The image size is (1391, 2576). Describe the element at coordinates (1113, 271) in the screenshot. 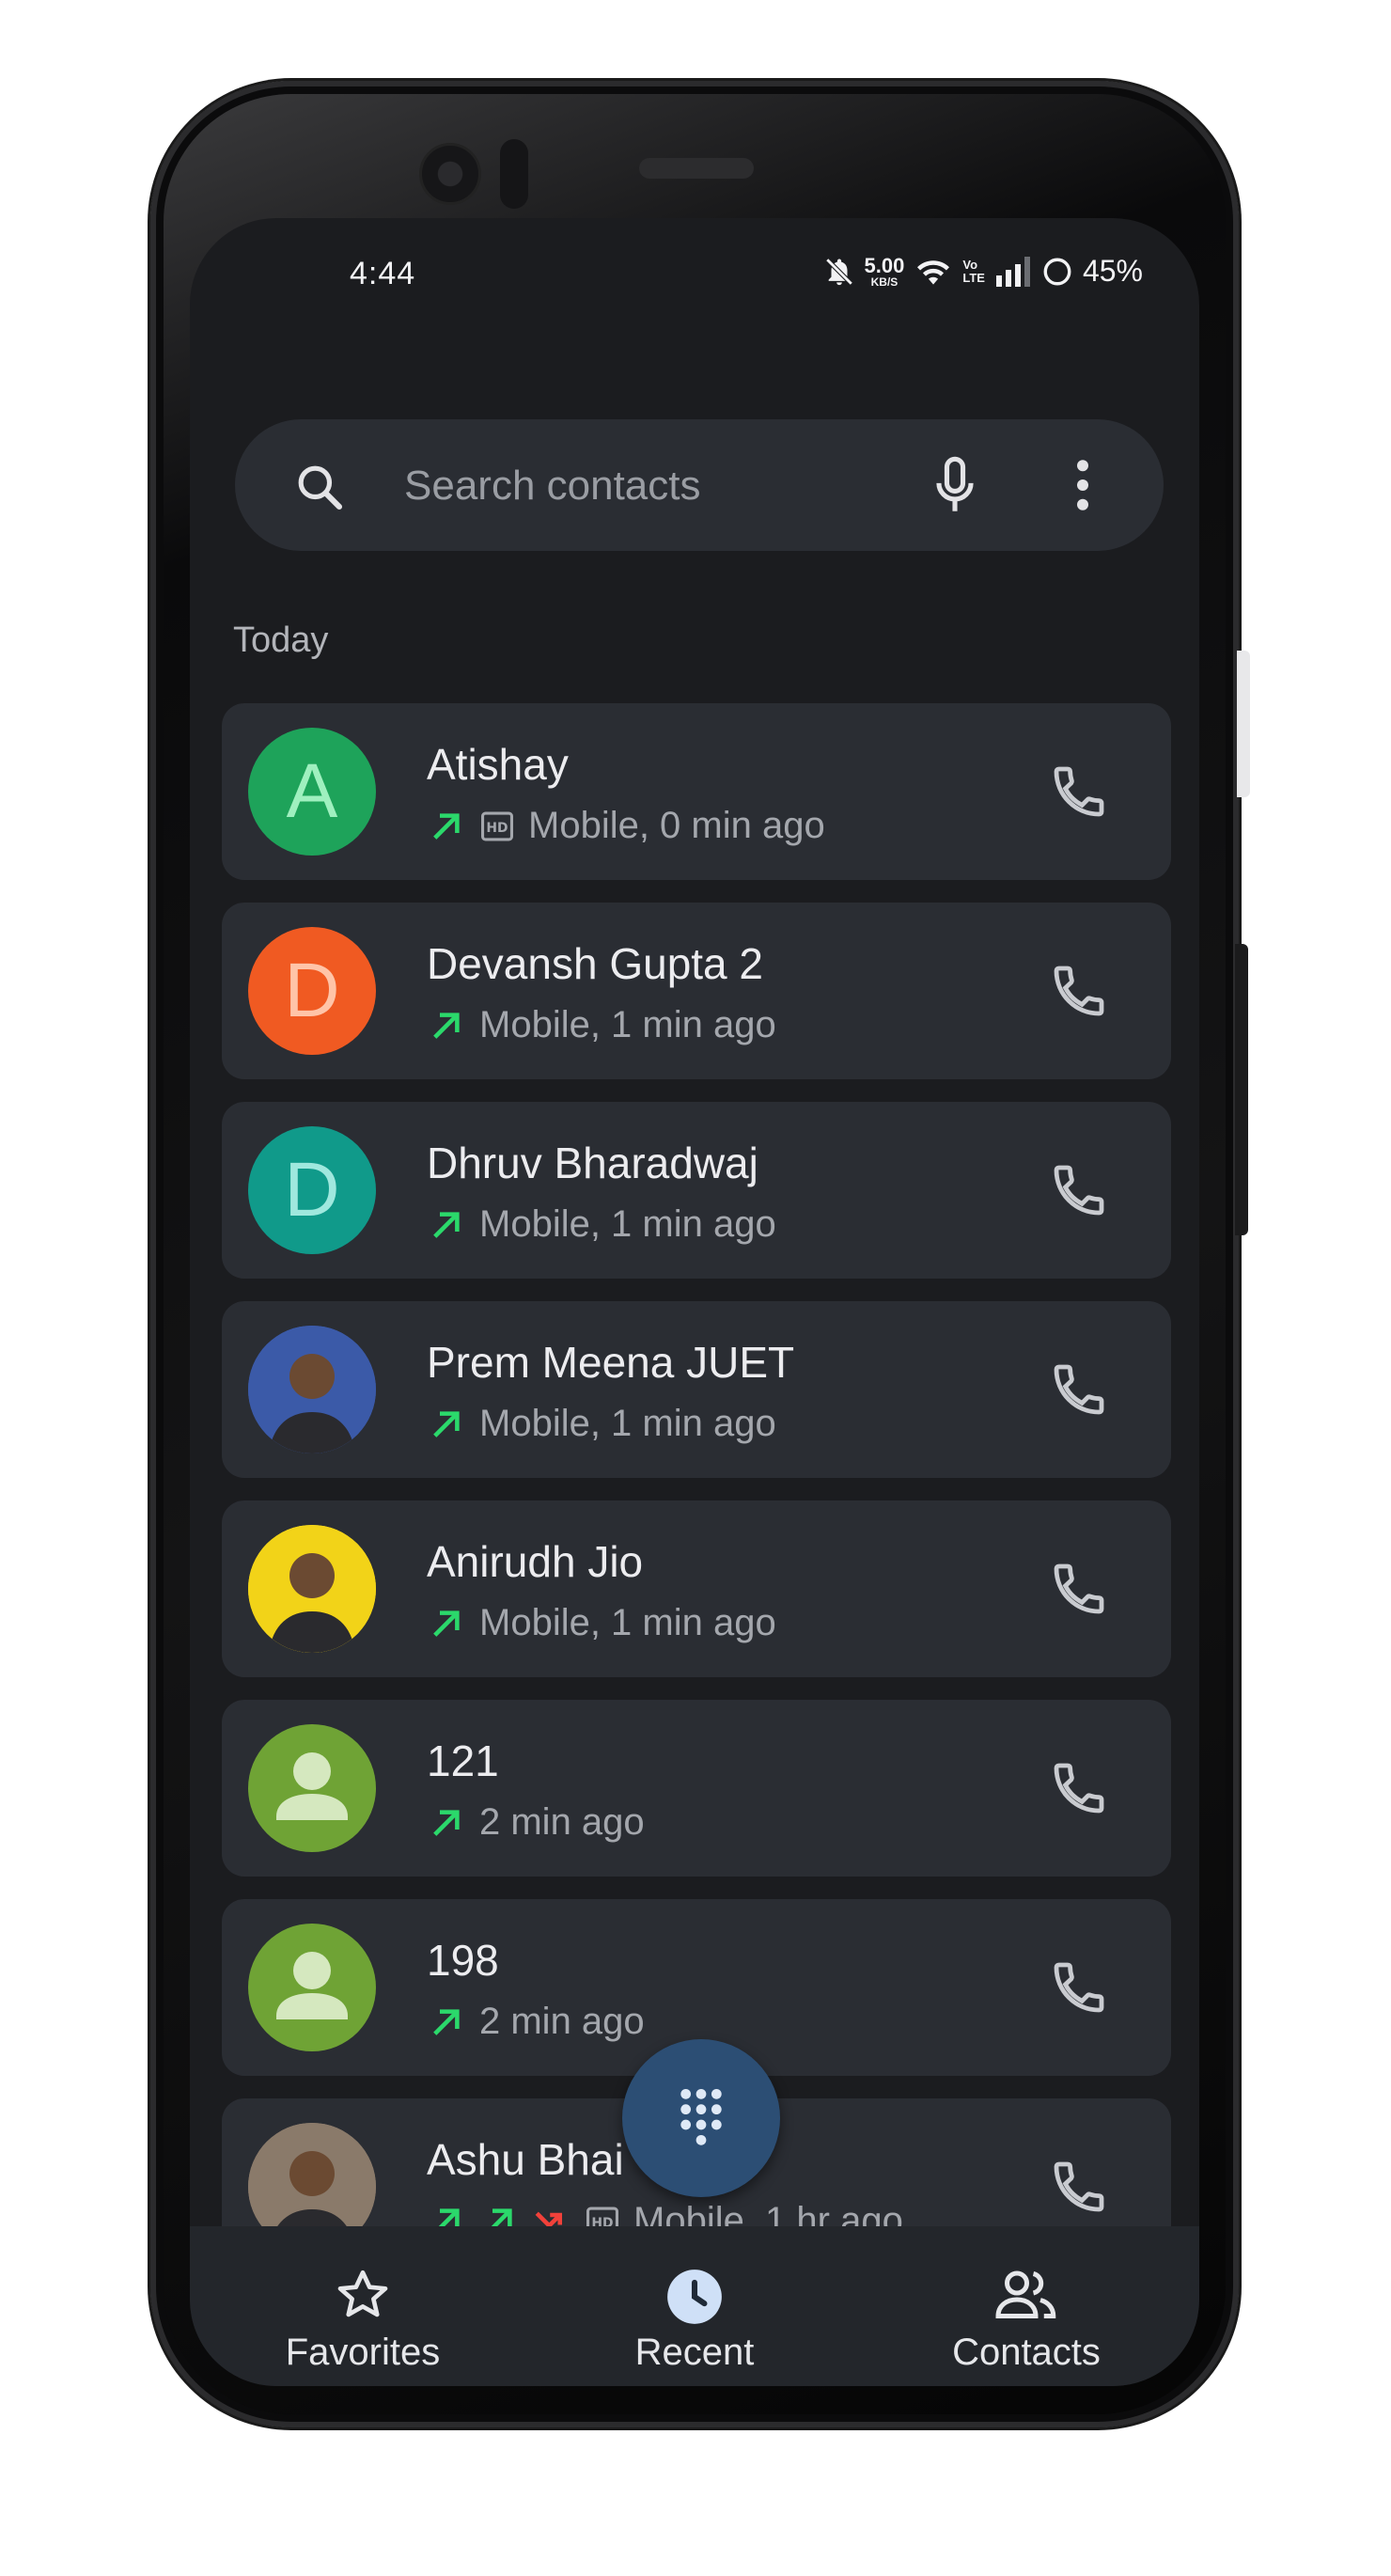

I see `battery-percent: 45%` at that location.